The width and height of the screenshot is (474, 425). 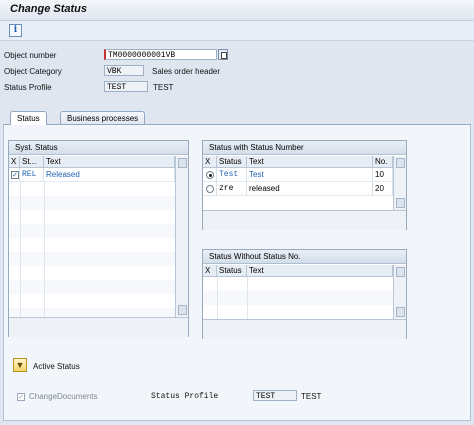 I want to click on window-title: Change Status, so click(x=49, y=9).